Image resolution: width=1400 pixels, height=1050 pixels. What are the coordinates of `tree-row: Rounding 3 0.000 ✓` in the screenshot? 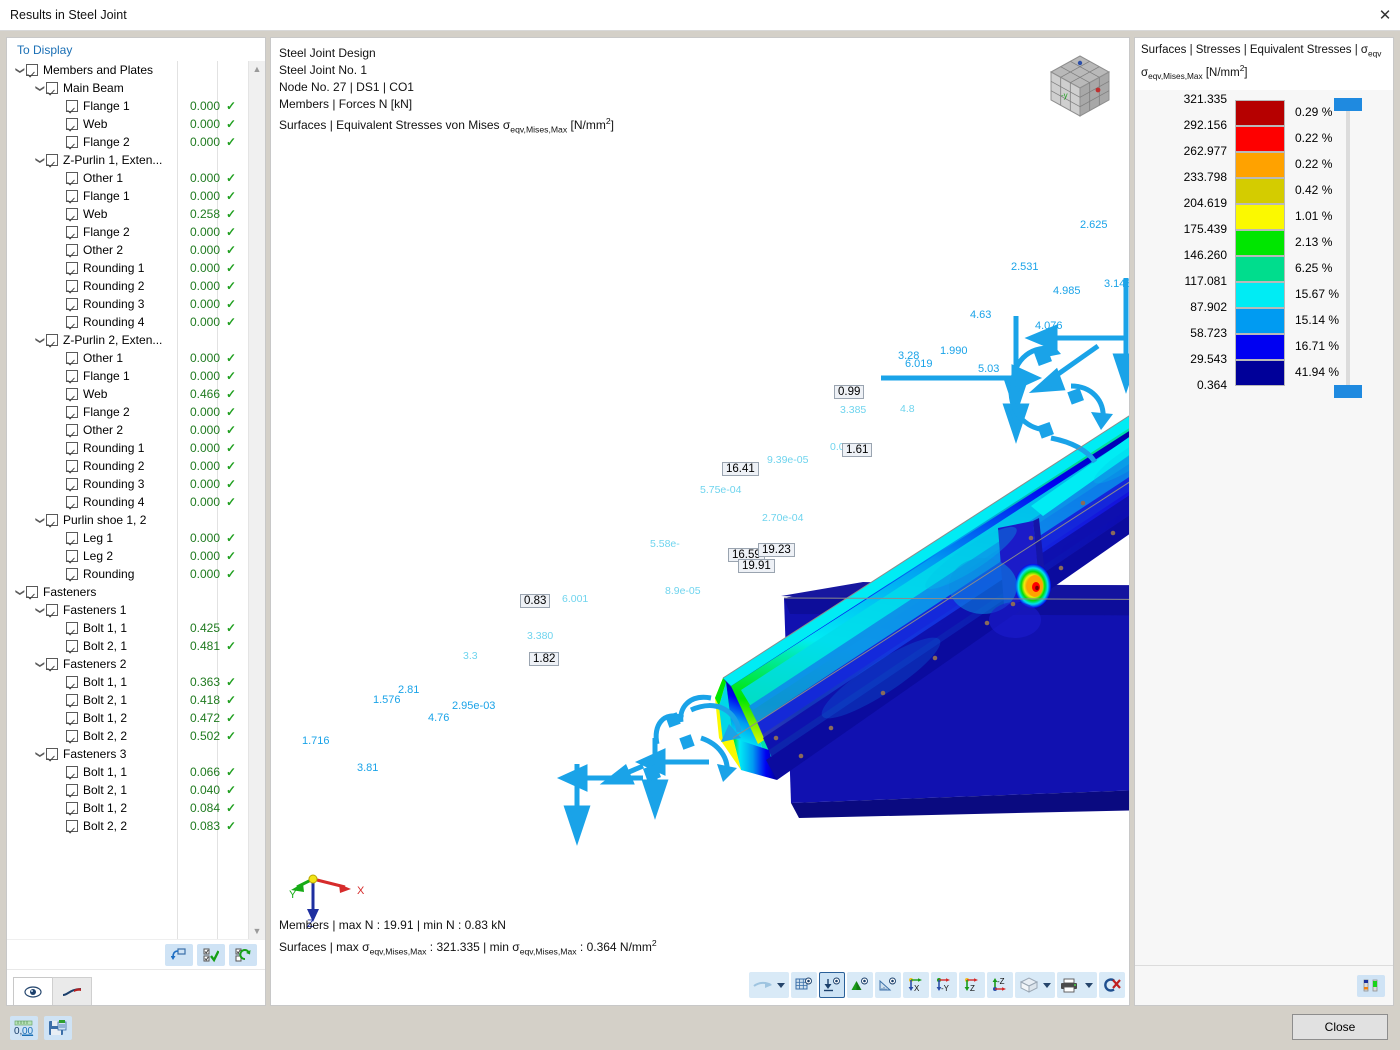 It's located at (127, 484).